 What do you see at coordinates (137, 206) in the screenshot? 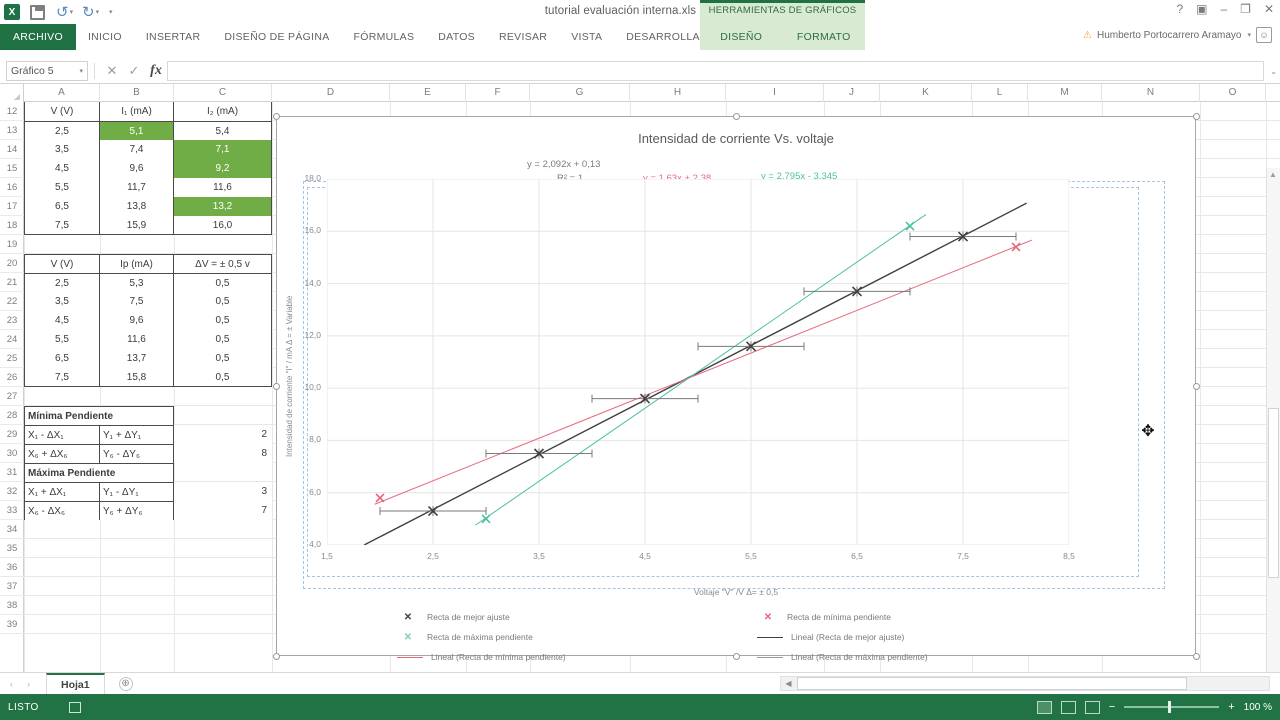
I see `cell-B17: 13,8` at bounding box center [137, 206].